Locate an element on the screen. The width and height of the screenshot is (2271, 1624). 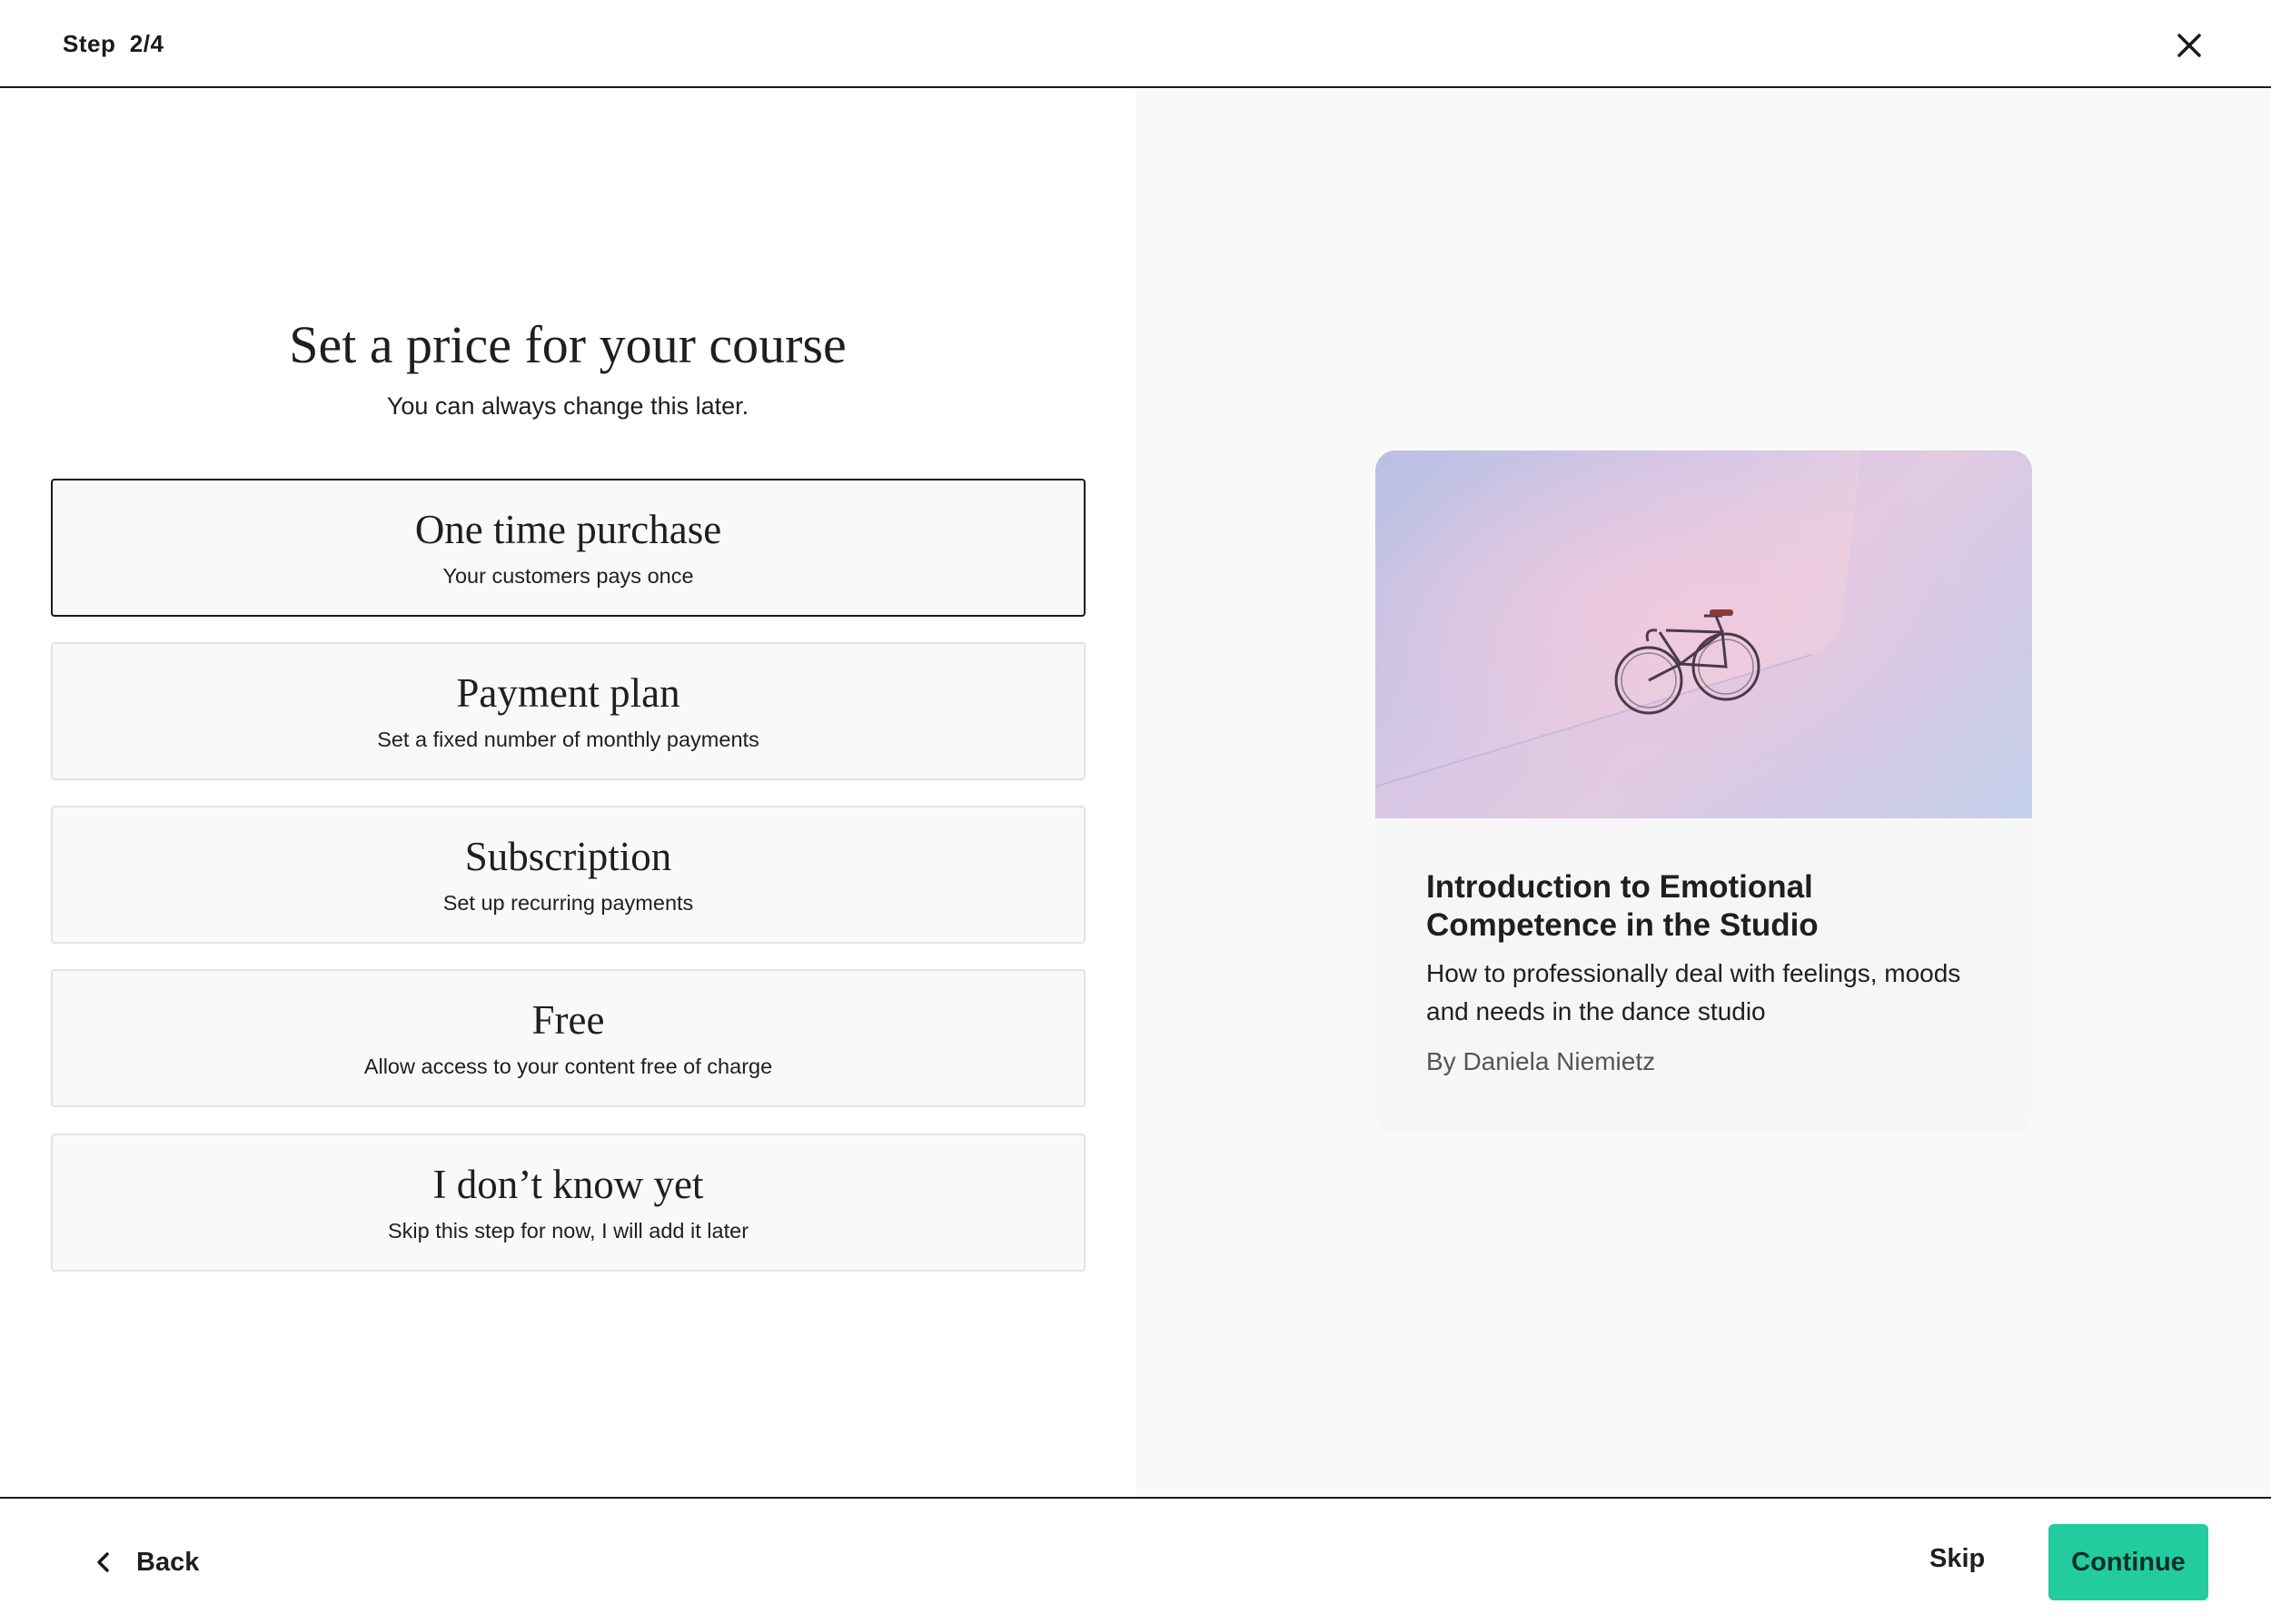
continue-button: Continue is located at coordinates (2128, 1562).